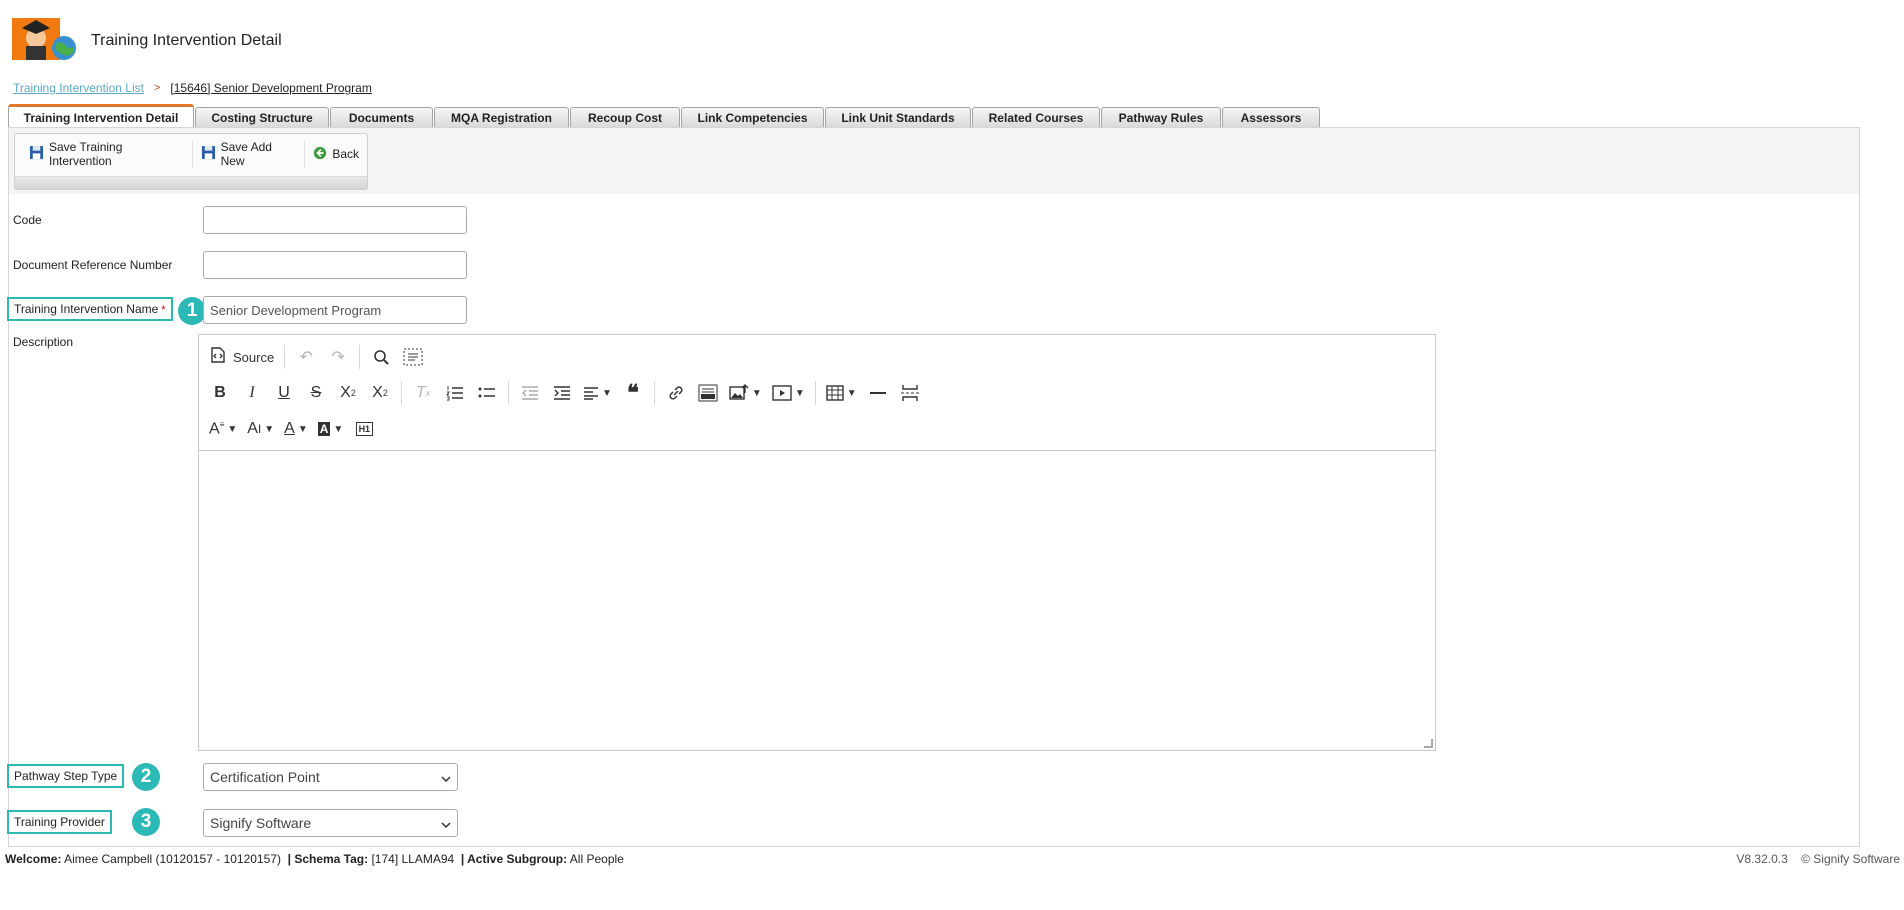 The image size is (1904, 910). Describe the element at coordinates (487, 393) in the screenshot. I see `bullet-list-icon` at that location.